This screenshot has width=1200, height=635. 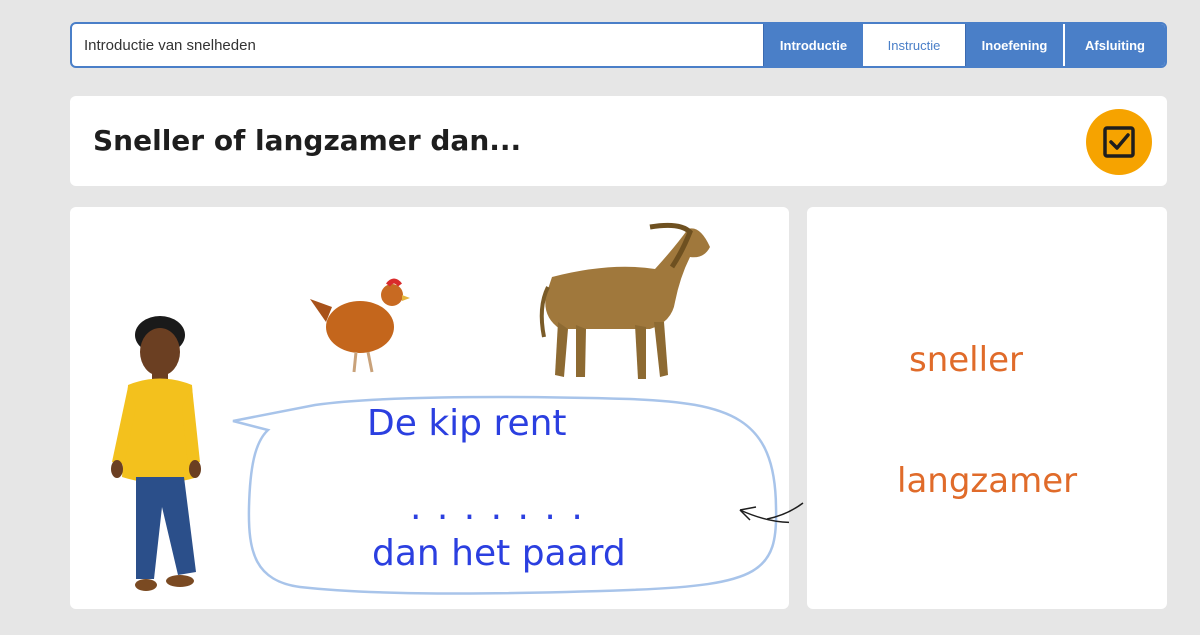 I want to click on bubble-line-1: De kip rent, so click(x=467, y=423).